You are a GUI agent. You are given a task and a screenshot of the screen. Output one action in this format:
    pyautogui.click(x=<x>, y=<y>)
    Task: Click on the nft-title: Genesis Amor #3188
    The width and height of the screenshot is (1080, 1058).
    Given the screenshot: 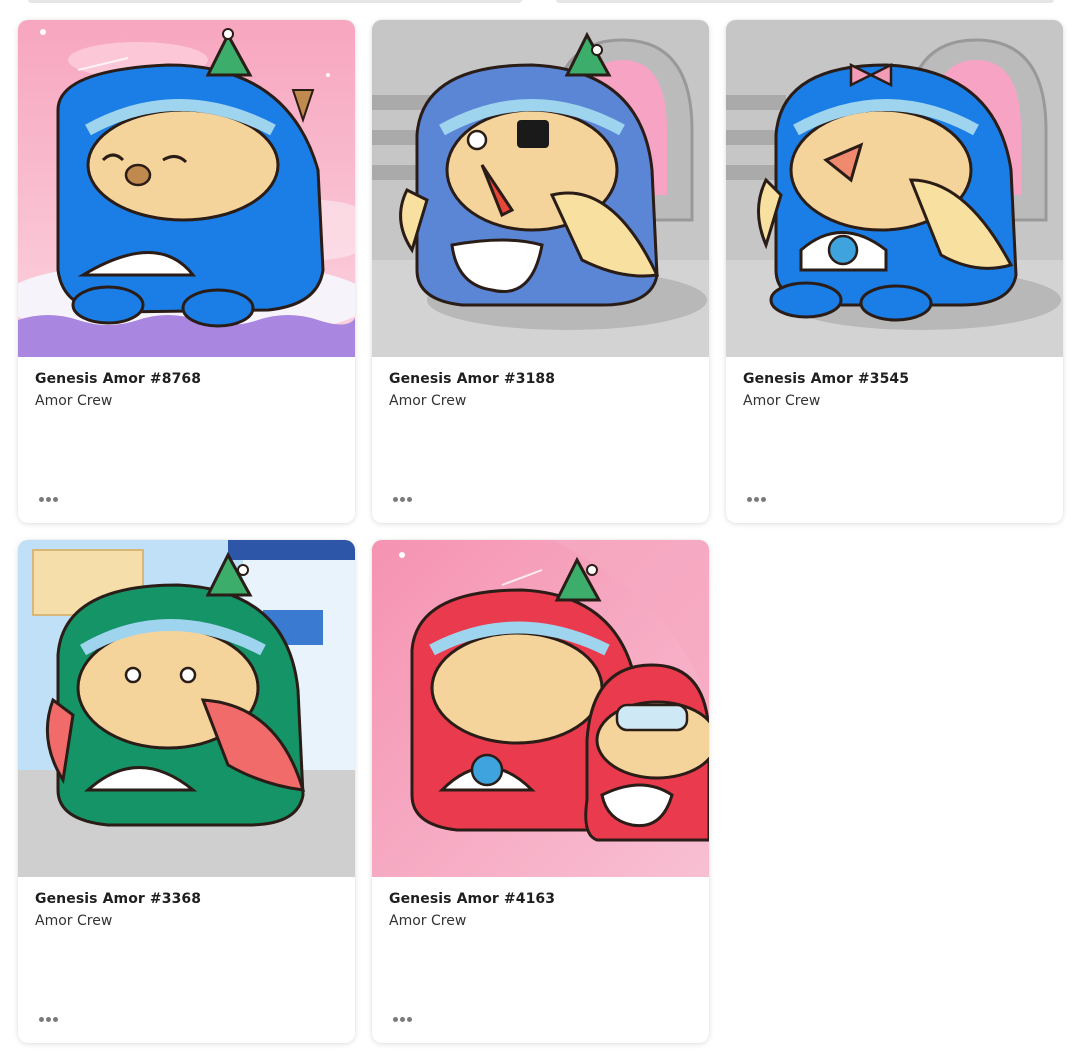 What is the action you would take?
    pyautogui.click(x=540, y=379)
    